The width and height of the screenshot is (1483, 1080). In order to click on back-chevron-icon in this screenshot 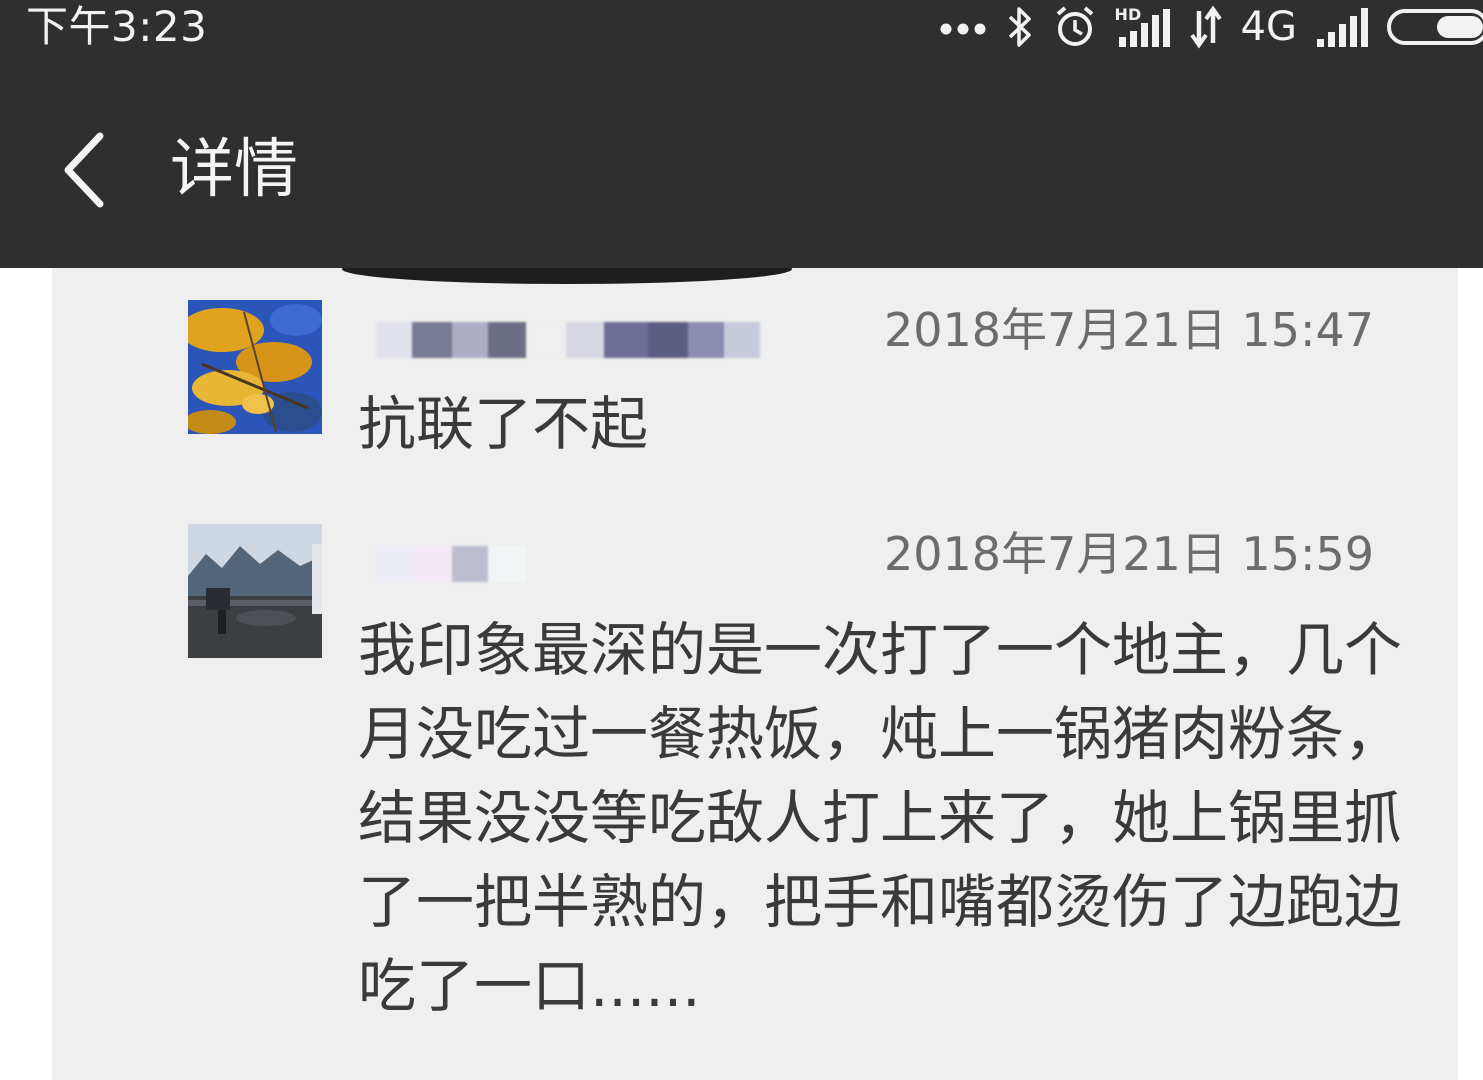, I will do `click(84, 170)`.